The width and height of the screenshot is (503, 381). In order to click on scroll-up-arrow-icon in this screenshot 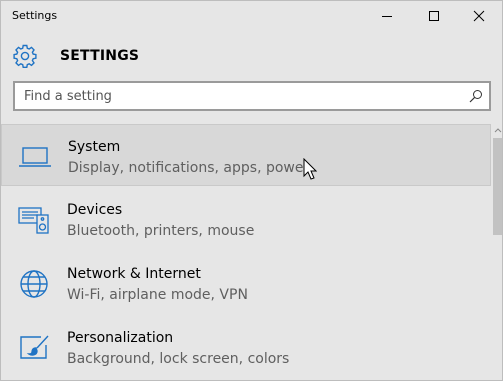, I will do `click(497, 130)`.